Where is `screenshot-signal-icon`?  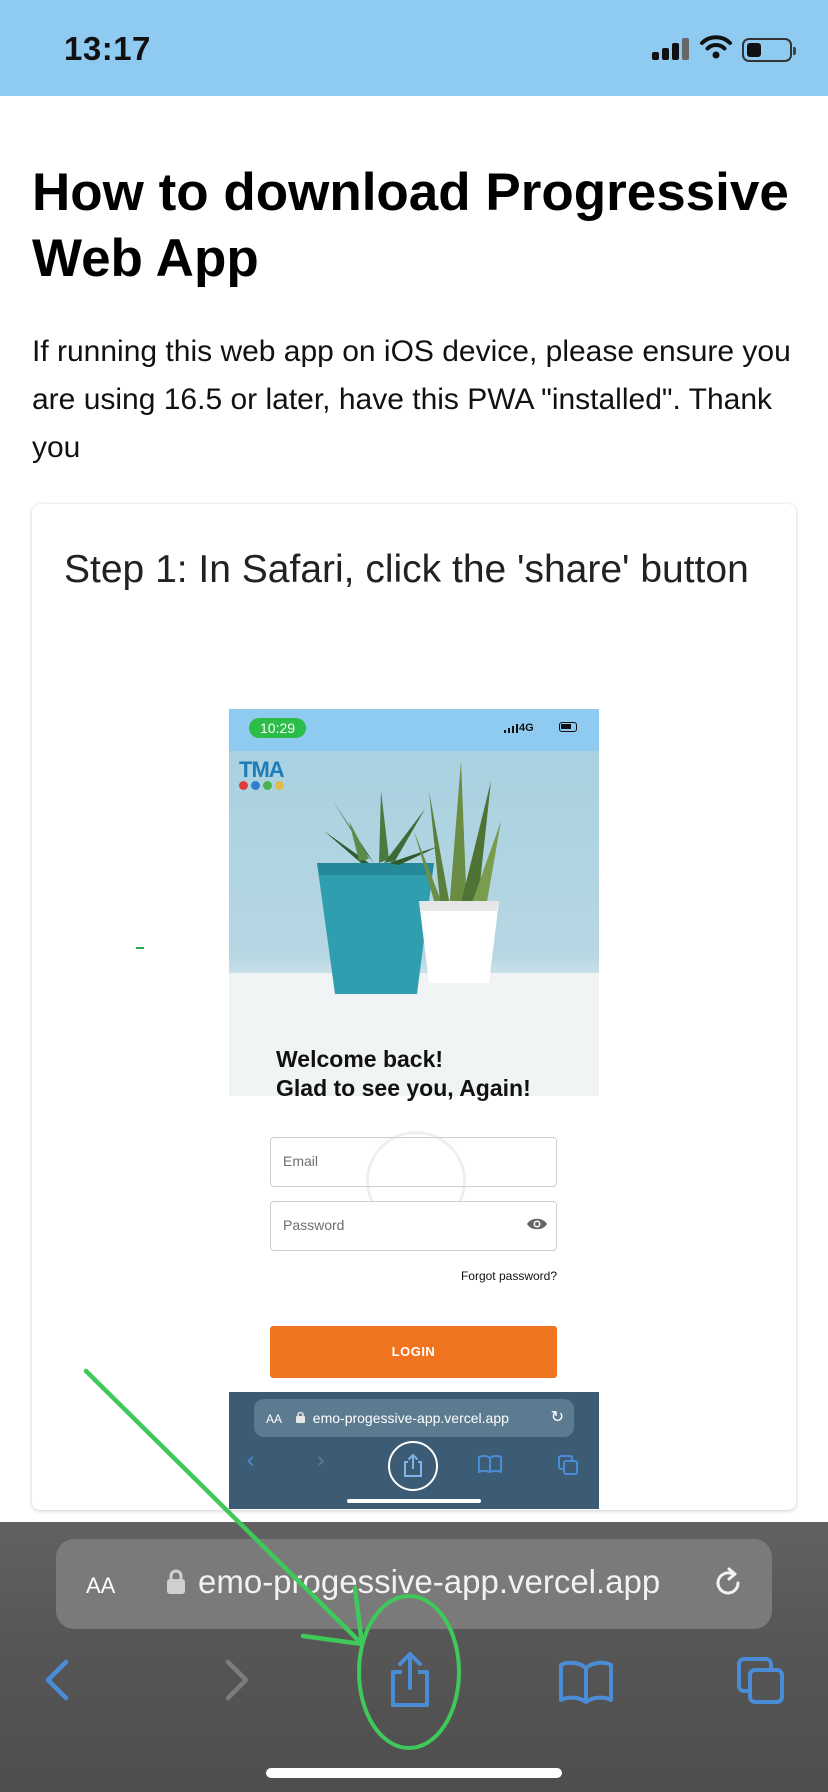 screenshot-signal-icon is located at coordinates (511, 728).